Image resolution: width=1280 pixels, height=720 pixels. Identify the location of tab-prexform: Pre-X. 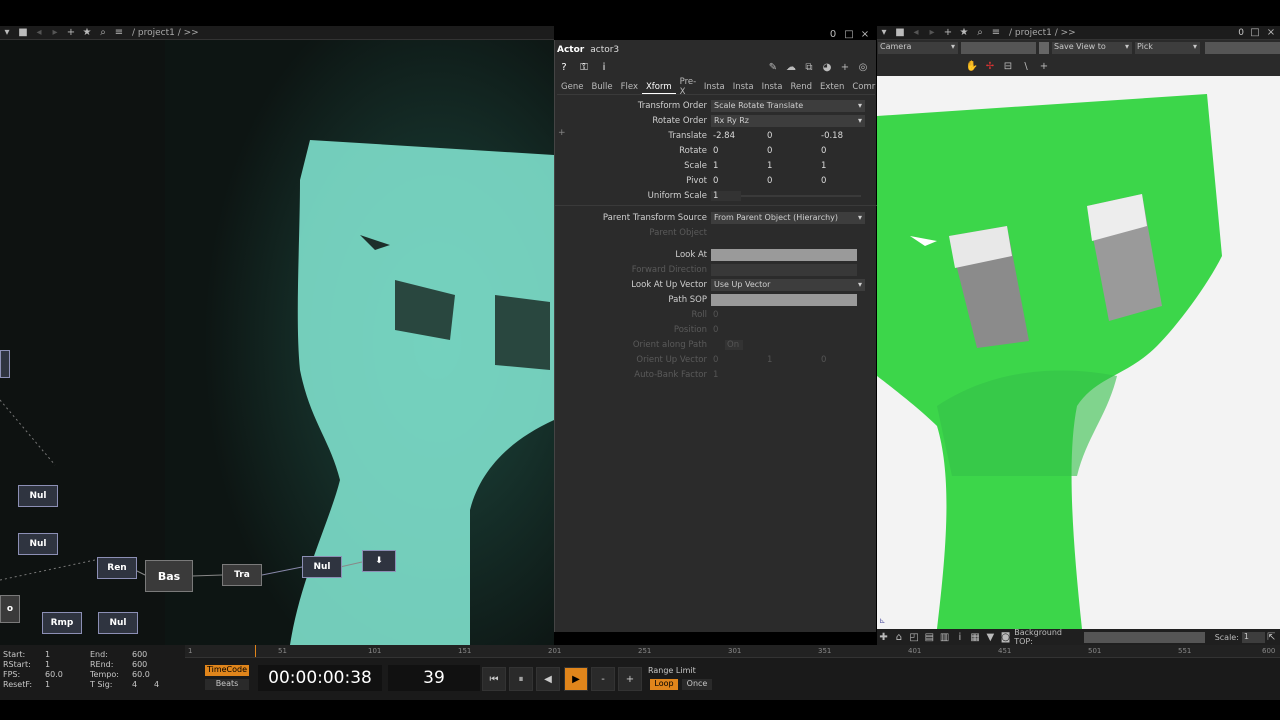
(688, 87).